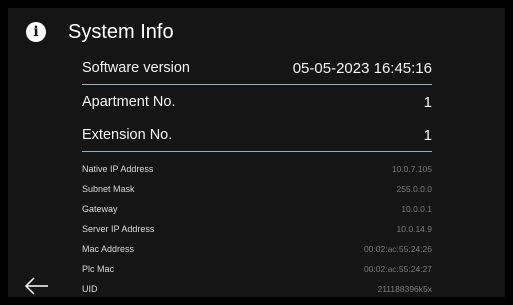 The width and height of the screenshot is (513, 305). What do you see at coordinates (100, 209) in the screenshot?
I see `gateway-label: Gateway` at bounding box center [100, 209].